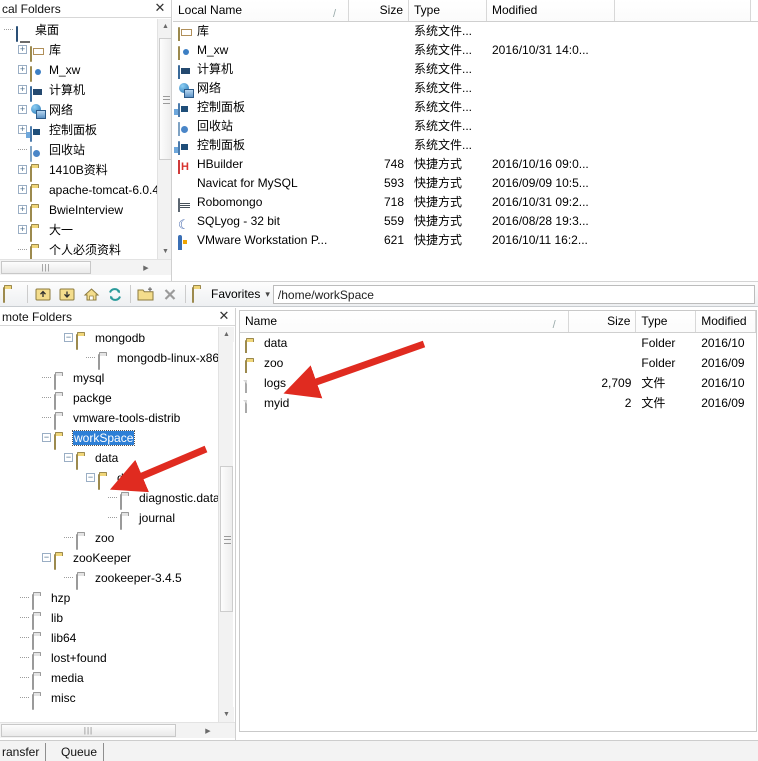 The width and height of the screenshot is (758, 761). Describe the element at coordinates (43, 294) in the screenshot. I see `parent-dir-button` at that location.